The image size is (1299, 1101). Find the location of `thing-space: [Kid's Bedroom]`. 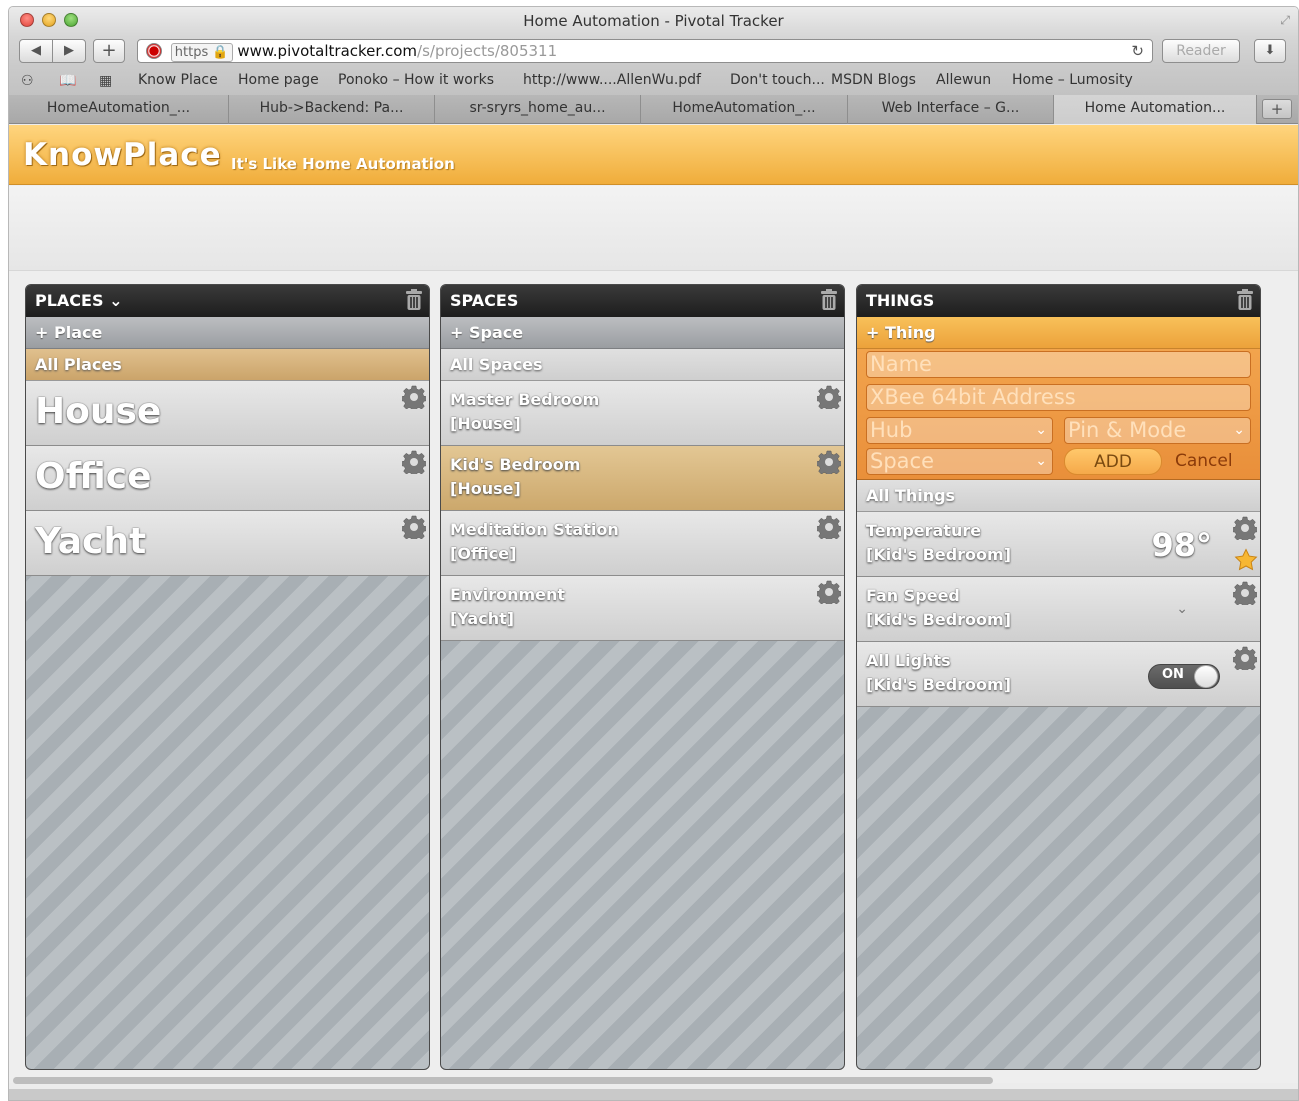

thing-space: [Kid's Bedroom] is located at coordinates (938, 619).